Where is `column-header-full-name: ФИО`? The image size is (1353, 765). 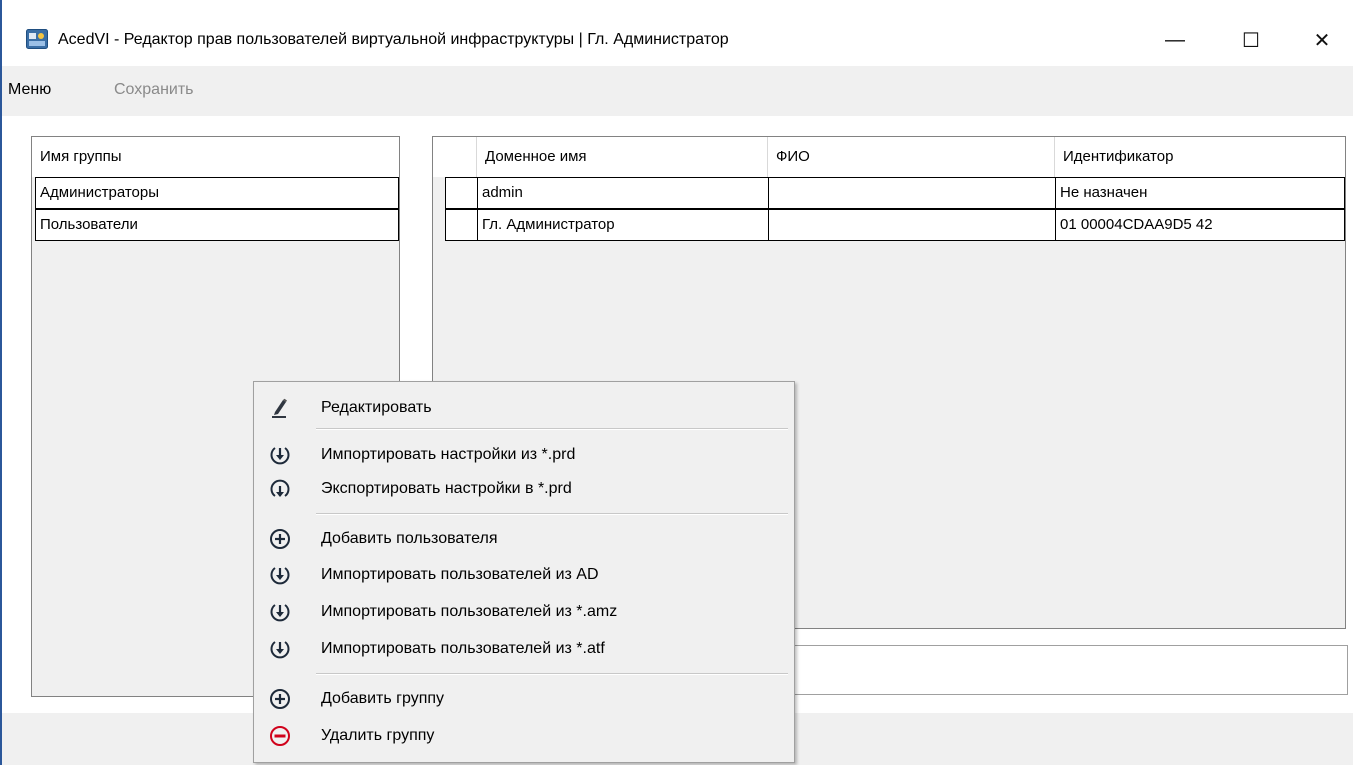 column-header-full-name: ФИО is located at coordinates (911, 157).